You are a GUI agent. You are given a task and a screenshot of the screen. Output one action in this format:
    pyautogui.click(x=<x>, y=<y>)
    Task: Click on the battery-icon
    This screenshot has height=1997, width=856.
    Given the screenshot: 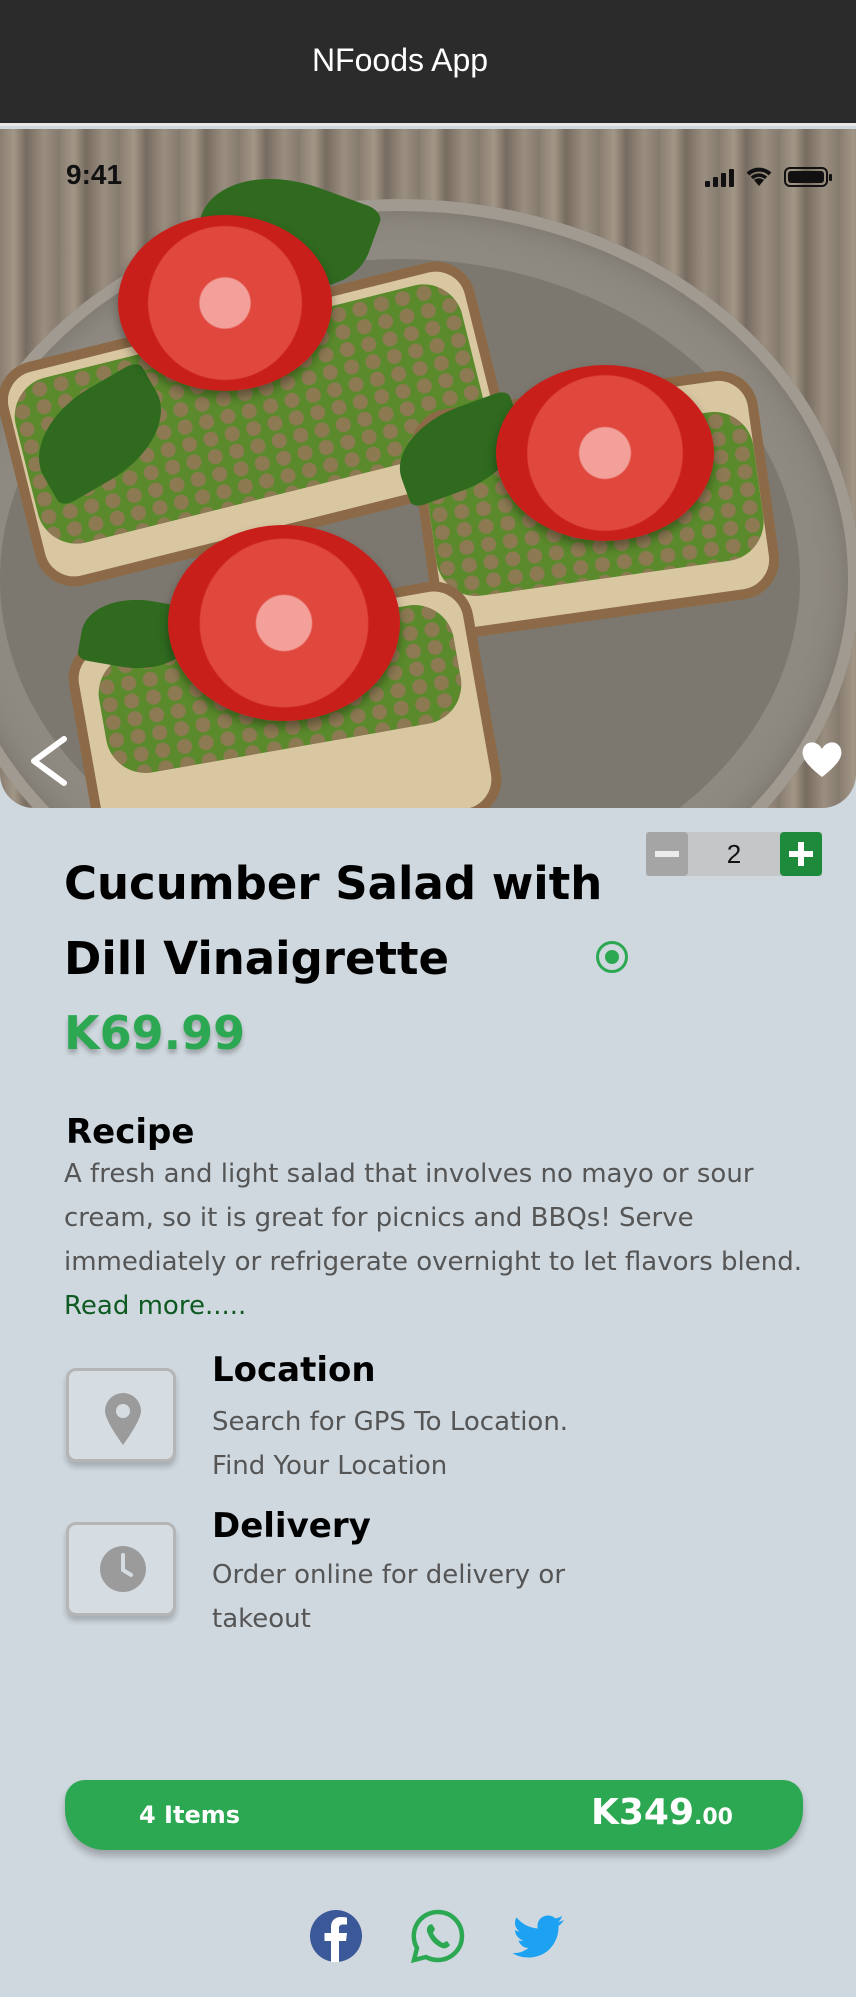 What is the action you would take?
    pyautogui.click(x=808, y=177)
    